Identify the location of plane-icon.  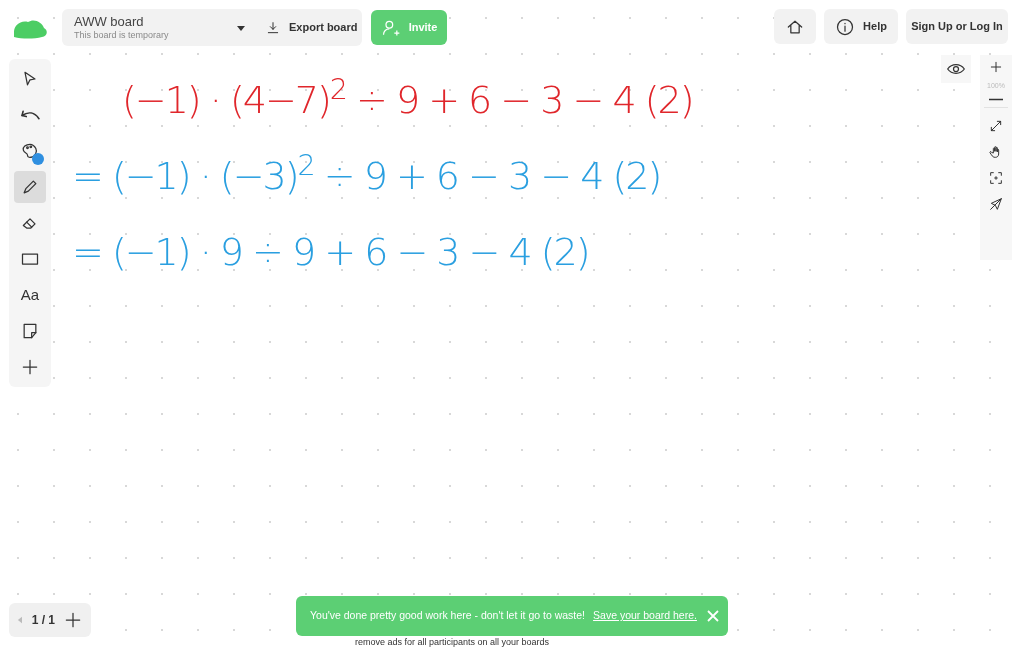
(996, 203).